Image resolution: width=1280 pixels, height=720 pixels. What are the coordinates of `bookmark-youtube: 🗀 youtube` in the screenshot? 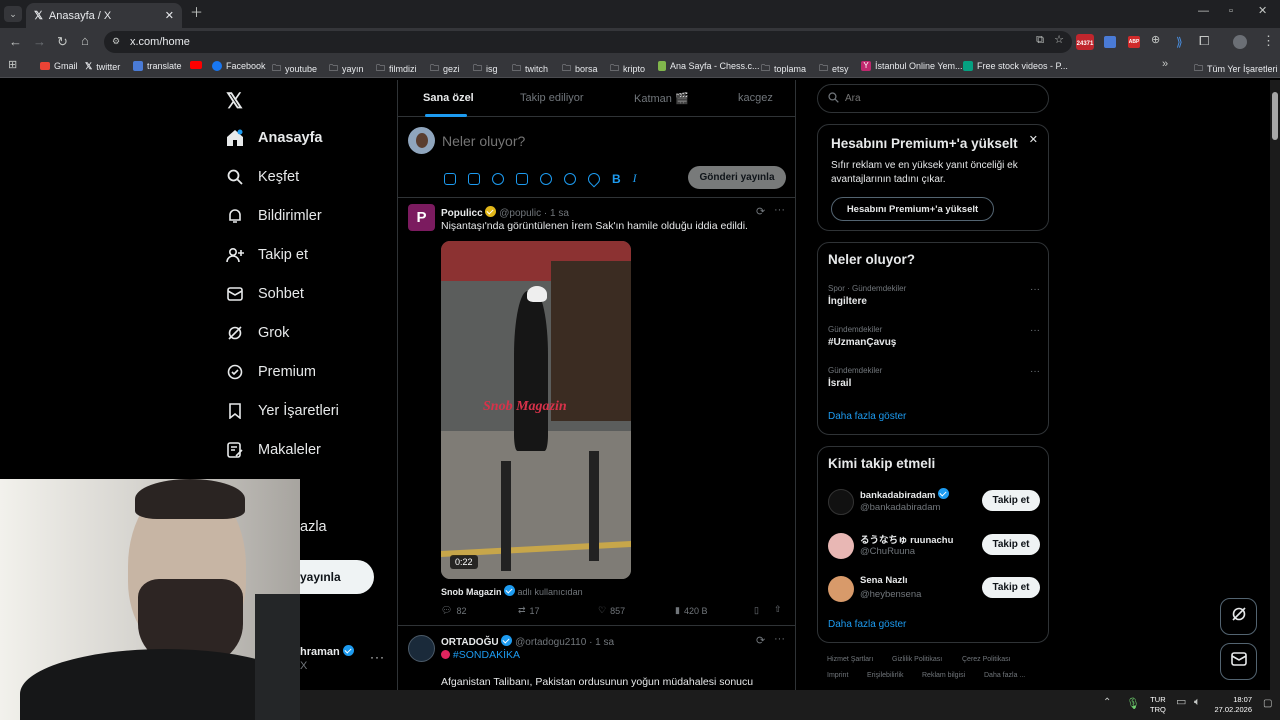 It's located at (294, 69).